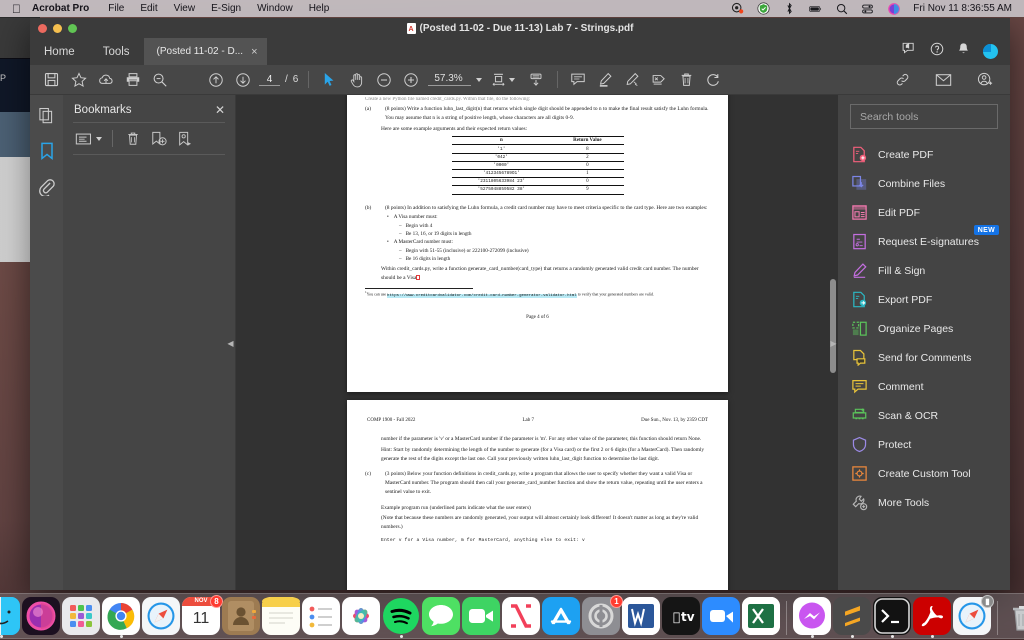 The image size is (1024, 640). I want to click on tool-more-tools: More Tools, so click(924, 502).